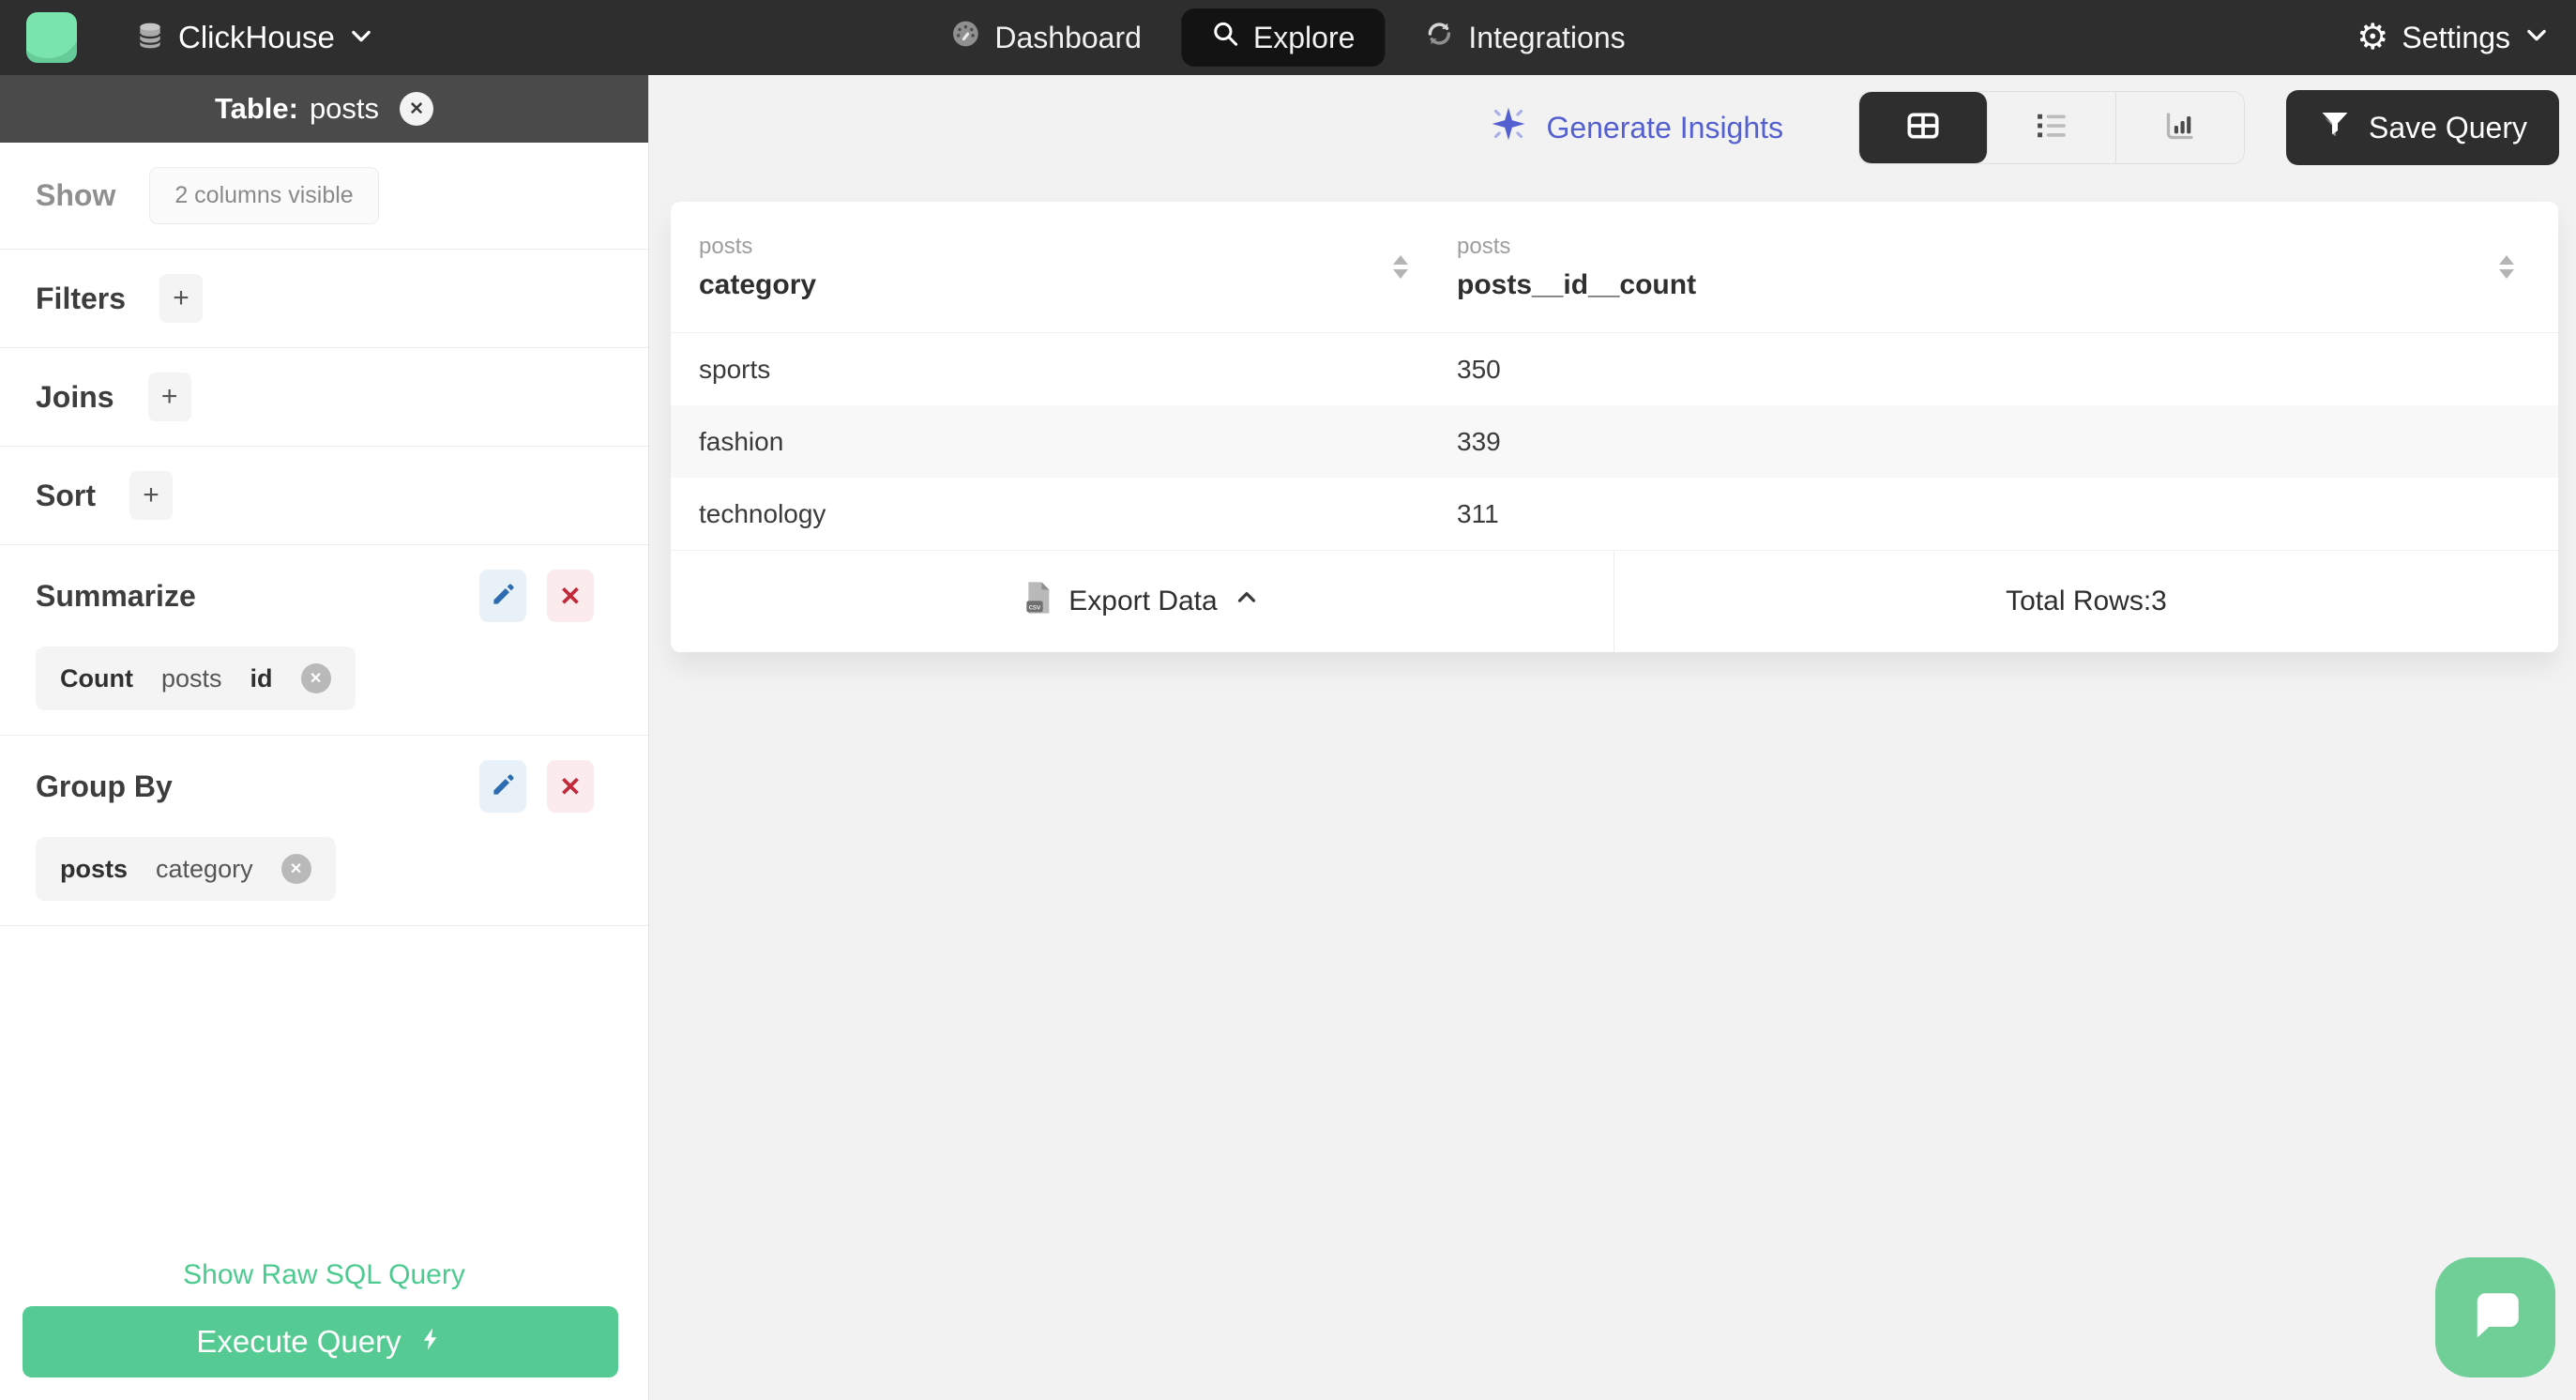 This screenshot has height=1400, width=2576. Describe the element at coordinates (1247, 601) in the screenshot. I see `chevron-up-icon` at that location.